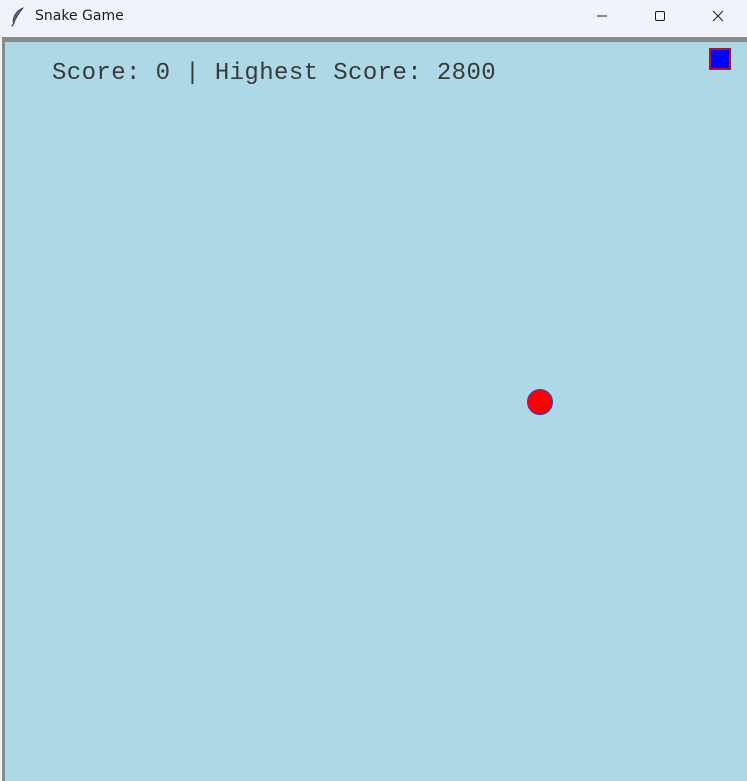 The image size is (747, 781). What do you see at coordinates (274, 73) in the screenshot?
I see `score-label: Score: 0 | Highest Score: 2800` at bounding box center [274, 73].